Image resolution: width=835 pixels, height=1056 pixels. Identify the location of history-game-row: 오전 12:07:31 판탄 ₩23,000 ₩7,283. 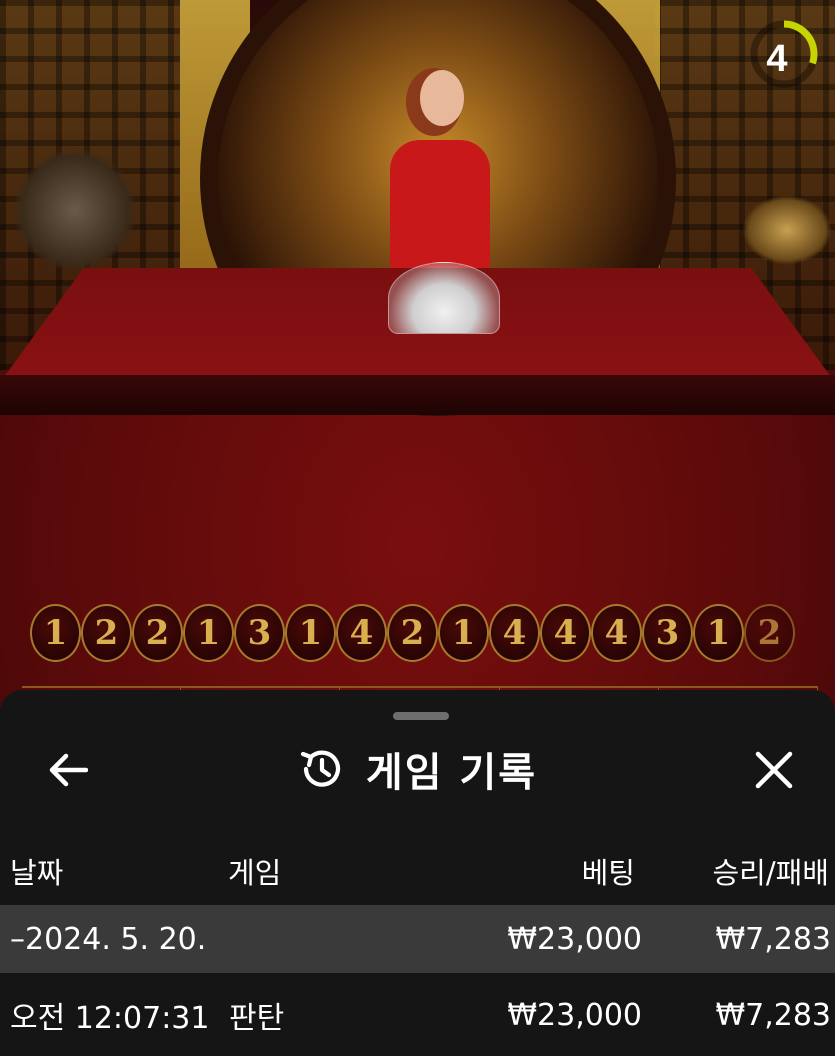
(417, 1015).